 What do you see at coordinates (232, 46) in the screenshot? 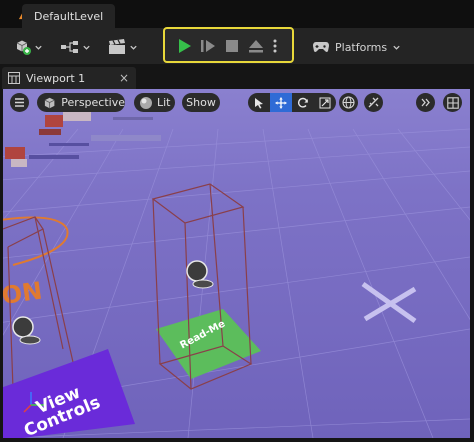
I see `stop-icon` at bounding box center [232, 46].